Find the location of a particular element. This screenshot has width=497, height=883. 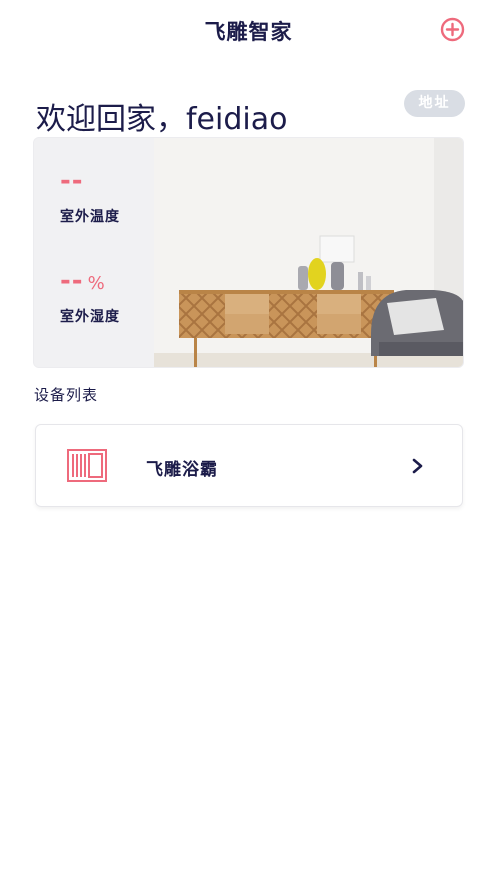

plus-circle-icon is located at coordinates (452, 29).